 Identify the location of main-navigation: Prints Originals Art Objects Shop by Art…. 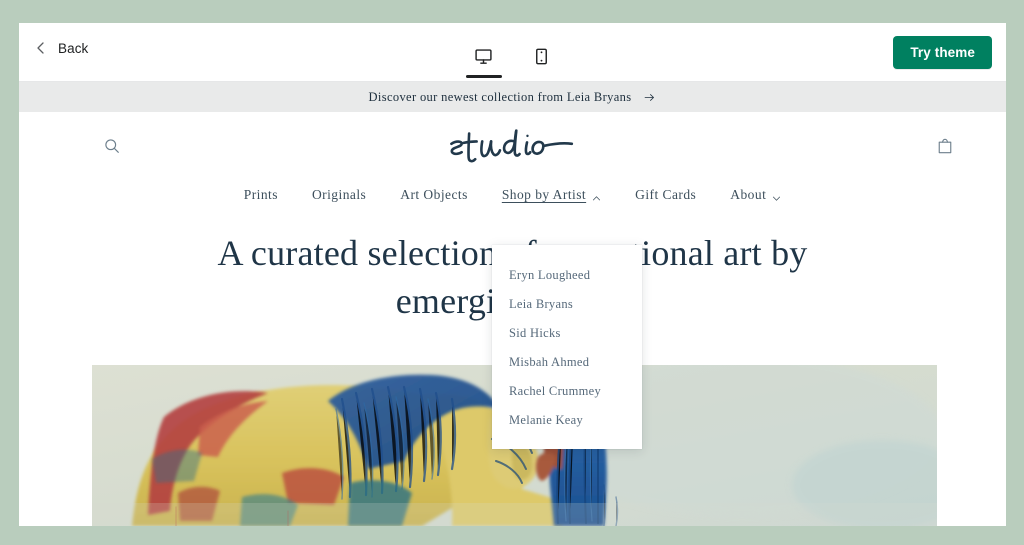
(512, 195).